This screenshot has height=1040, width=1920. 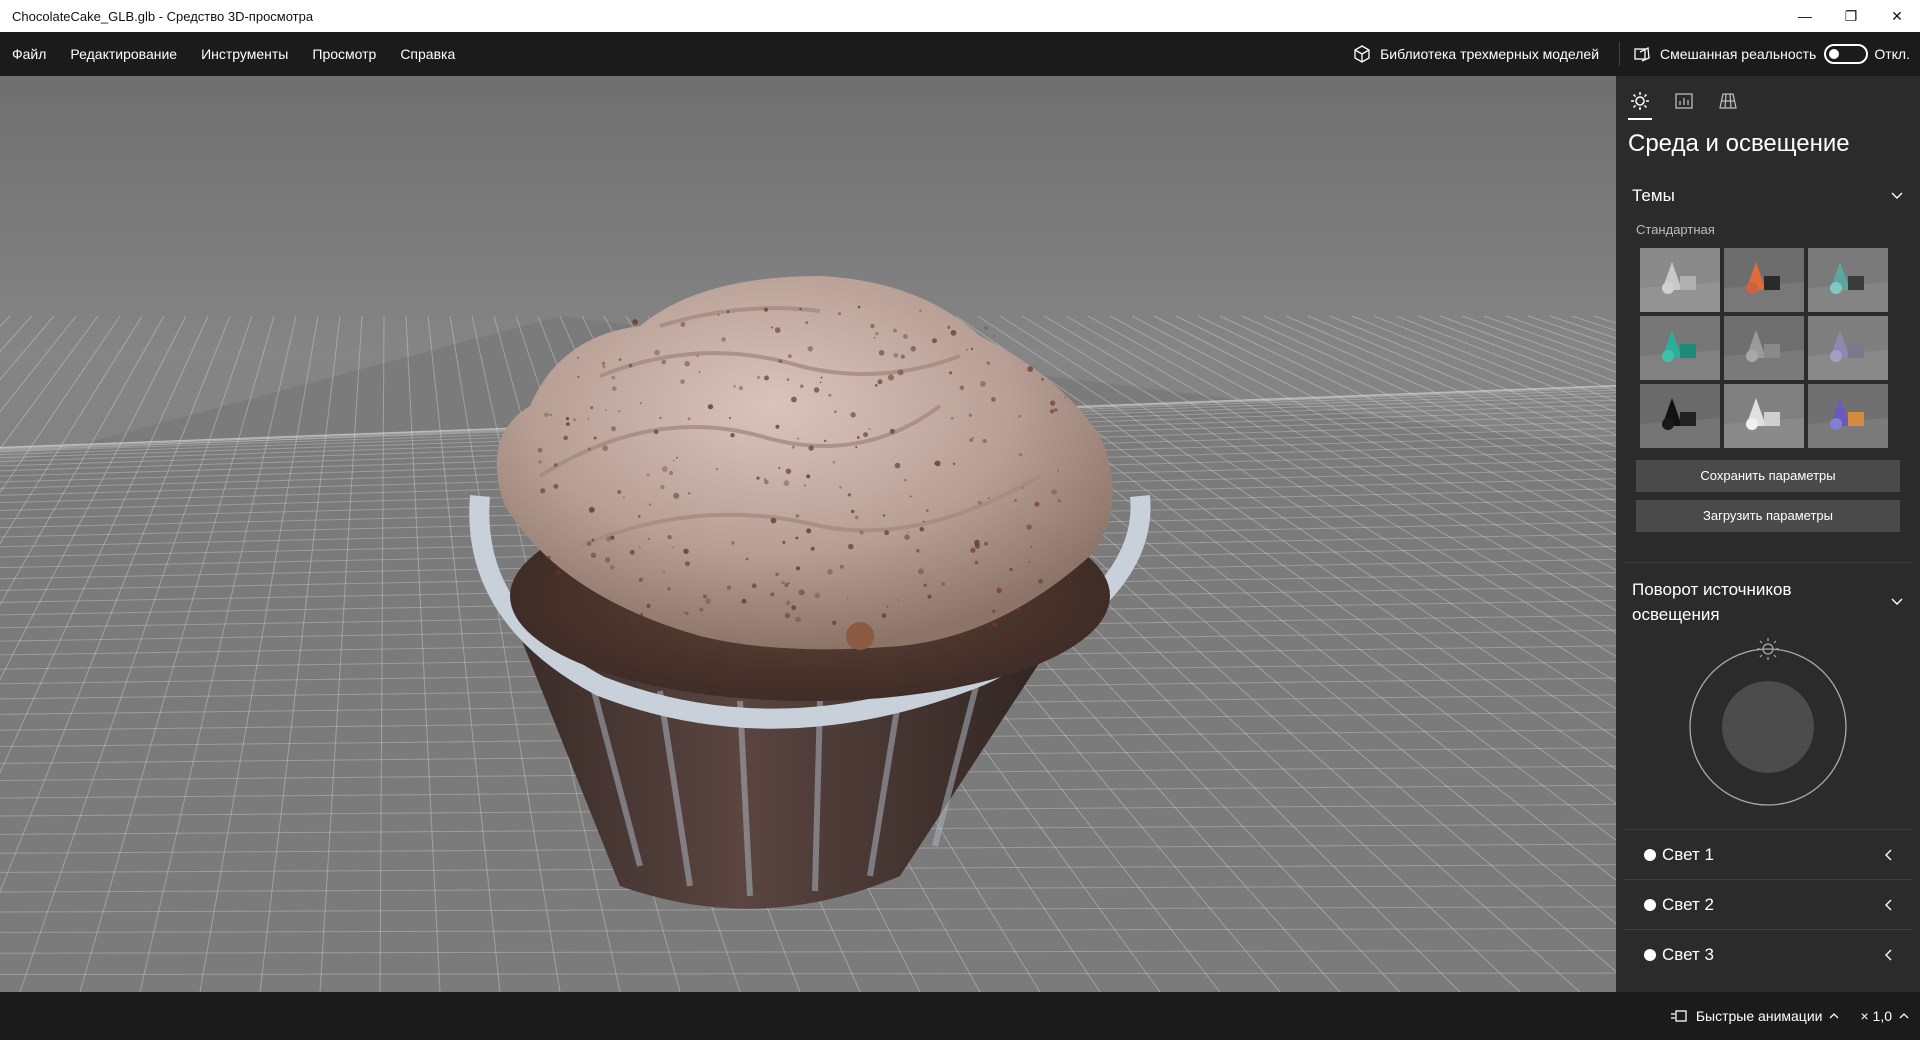 What do you see at coordinates (1739, 143) in the screenshot?
I see `panel-title: Среда и освещение` at bounding box center [1739, 143].